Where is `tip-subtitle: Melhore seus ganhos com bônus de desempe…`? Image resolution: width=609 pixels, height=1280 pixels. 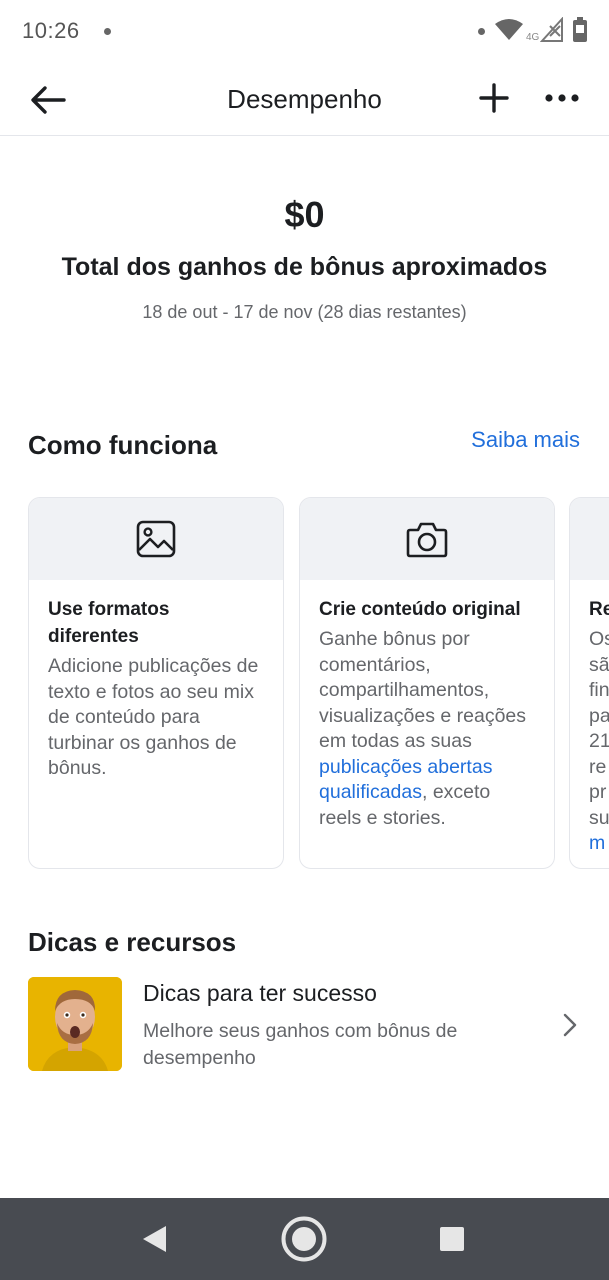 tip-subtitle: Melhore seus ganhos com bônus de desempe… is located at coordinates (300, 1044).